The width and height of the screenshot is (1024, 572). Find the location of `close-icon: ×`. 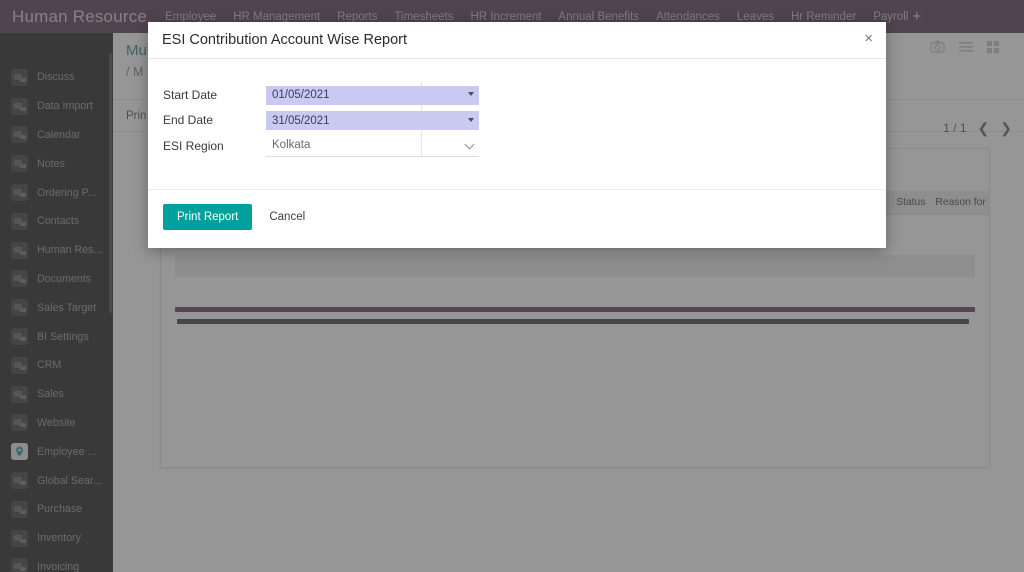

close-icon: × is located at coordinates (868, 38).